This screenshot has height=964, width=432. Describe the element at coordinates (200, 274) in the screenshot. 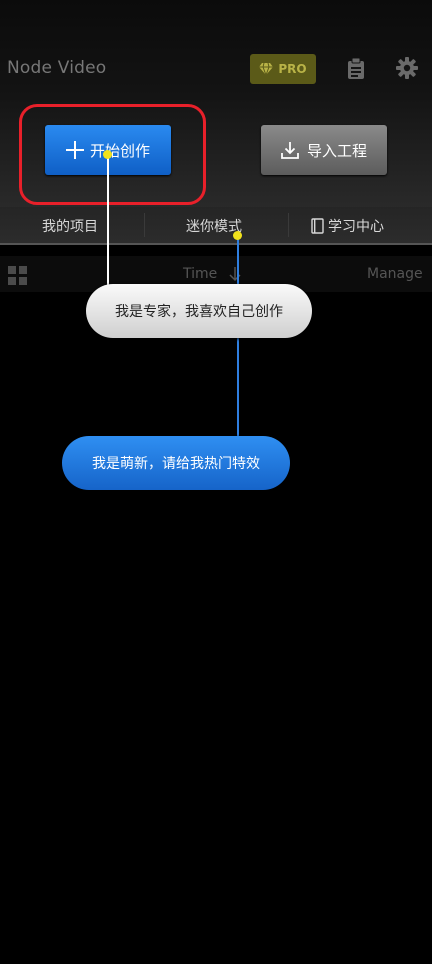

I see `sort-label: Time` at that location.